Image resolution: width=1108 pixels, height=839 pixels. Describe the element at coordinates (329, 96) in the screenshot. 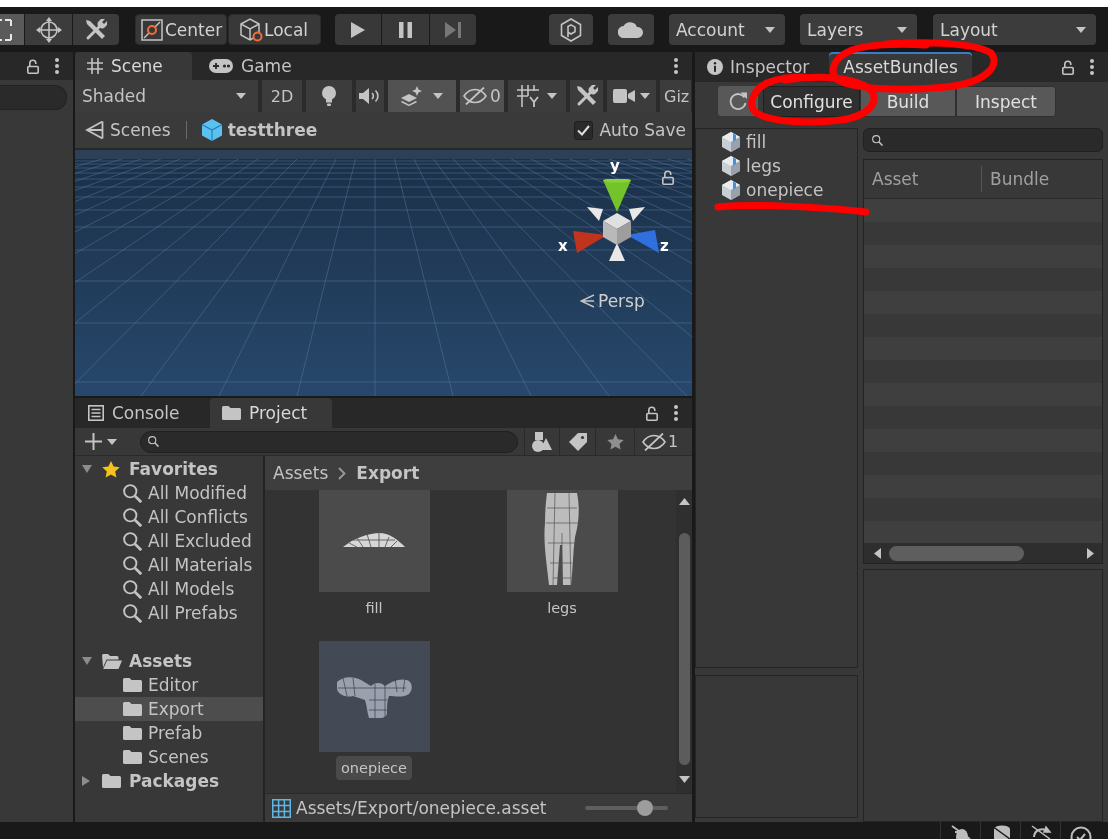

I see `lighting-toggle` at that location.